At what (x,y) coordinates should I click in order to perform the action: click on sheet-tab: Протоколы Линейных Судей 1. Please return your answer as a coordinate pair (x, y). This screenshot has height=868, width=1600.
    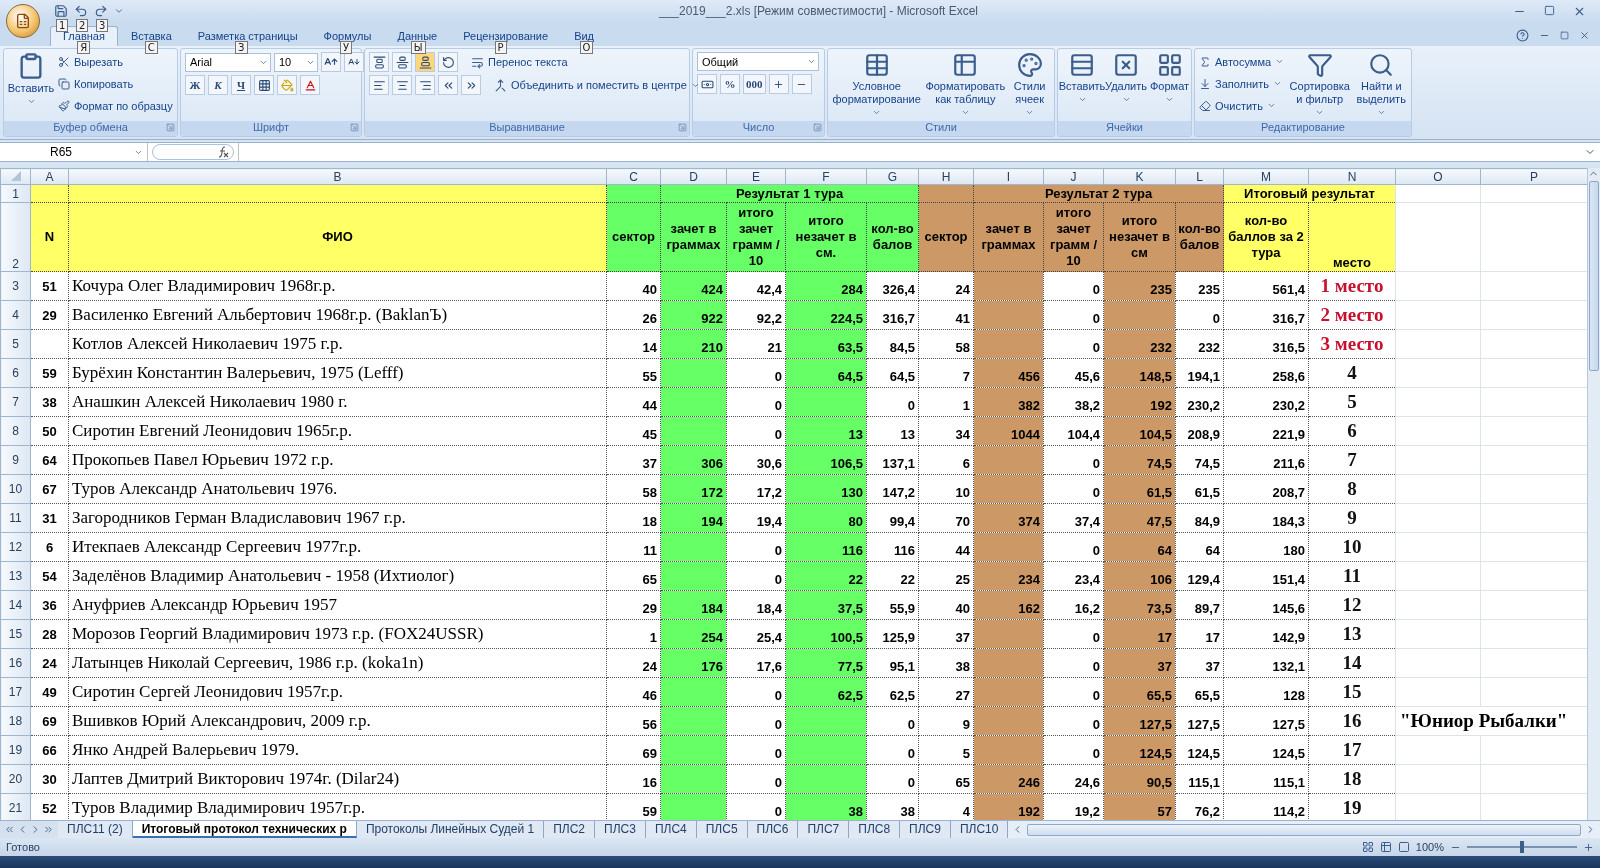
    Looking at the image, I should click on (450, 829).